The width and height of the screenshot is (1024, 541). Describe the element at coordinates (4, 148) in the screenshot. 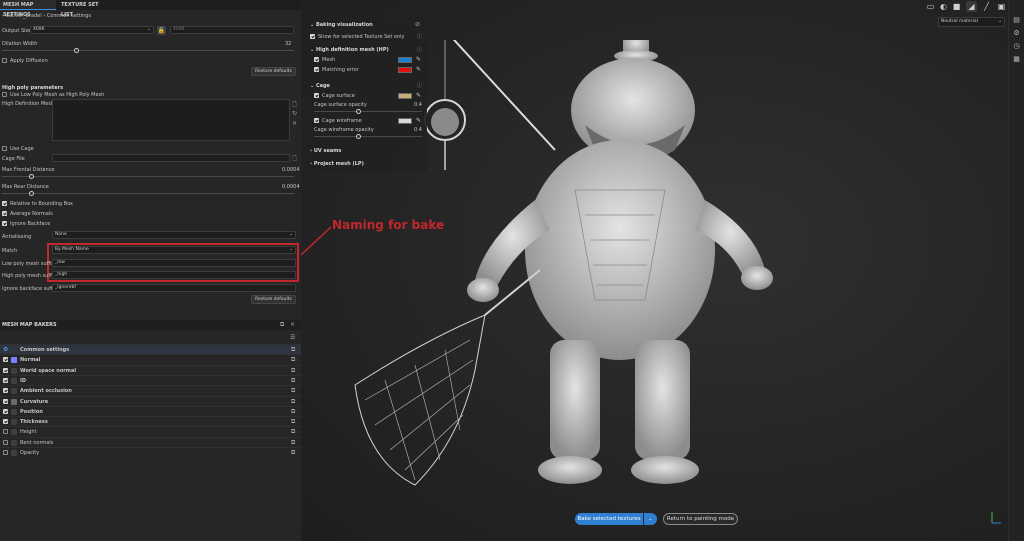

I see `use-cage-checkbox` at that location.